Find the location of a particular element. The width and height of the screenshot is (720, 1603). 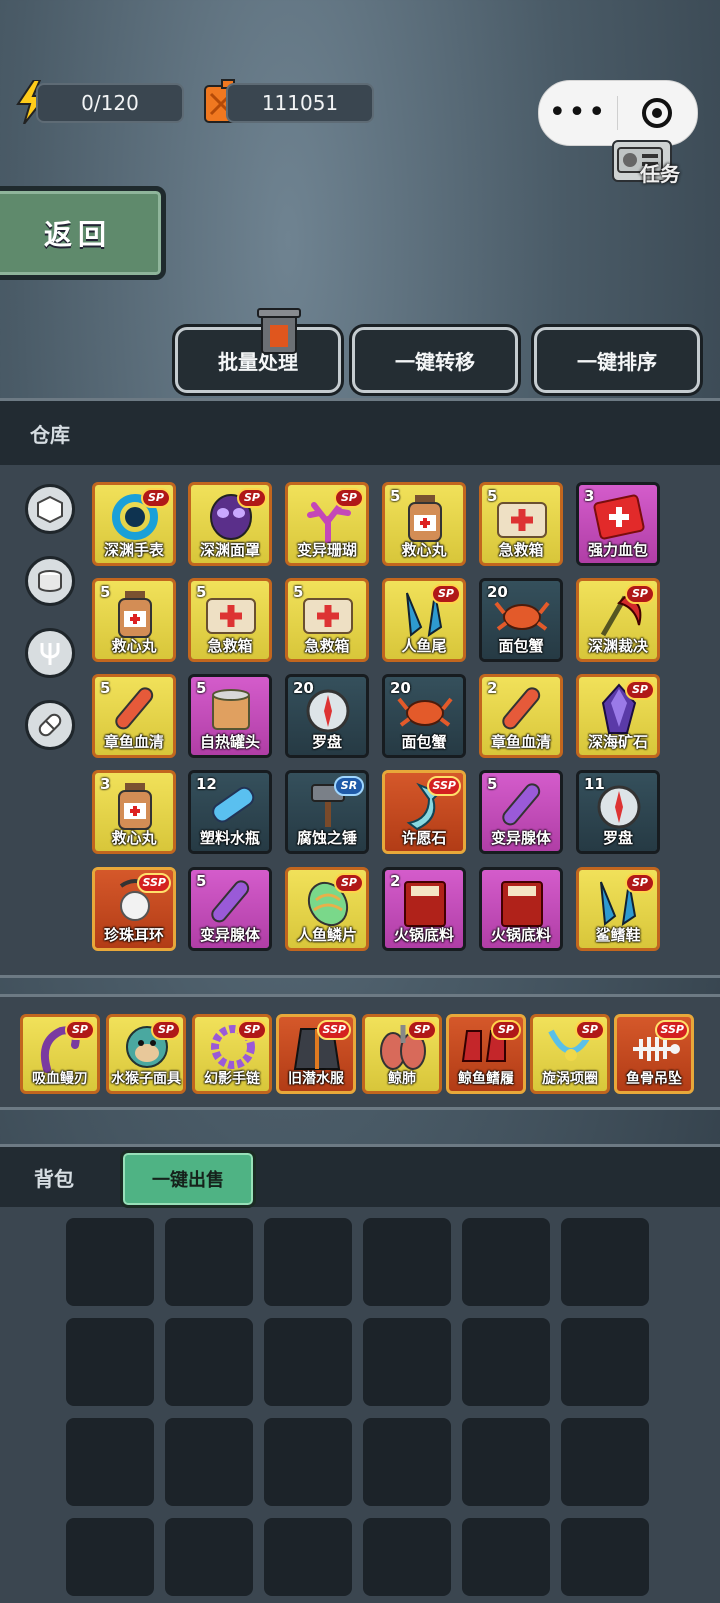

category-tools-button is located at coordinates (50, 653).